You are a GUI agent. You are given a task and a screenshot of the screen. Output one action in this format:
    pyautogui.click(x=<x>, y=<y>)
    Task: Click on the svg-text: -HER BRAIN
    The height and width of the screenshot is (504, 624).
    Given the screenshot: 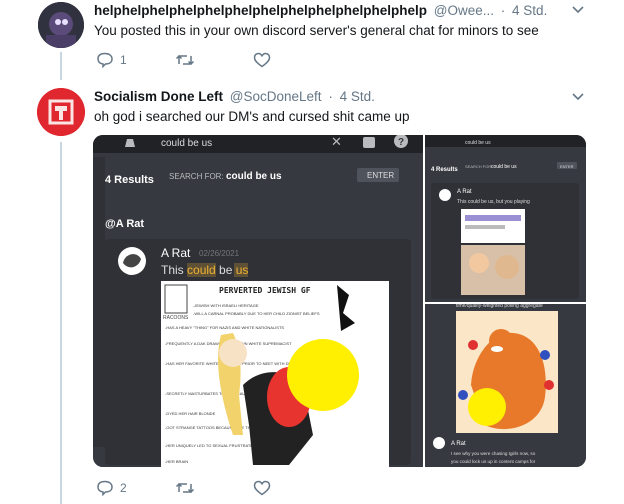 What is the action you would take?
    pyautogui.click(x=176, y=461)
    